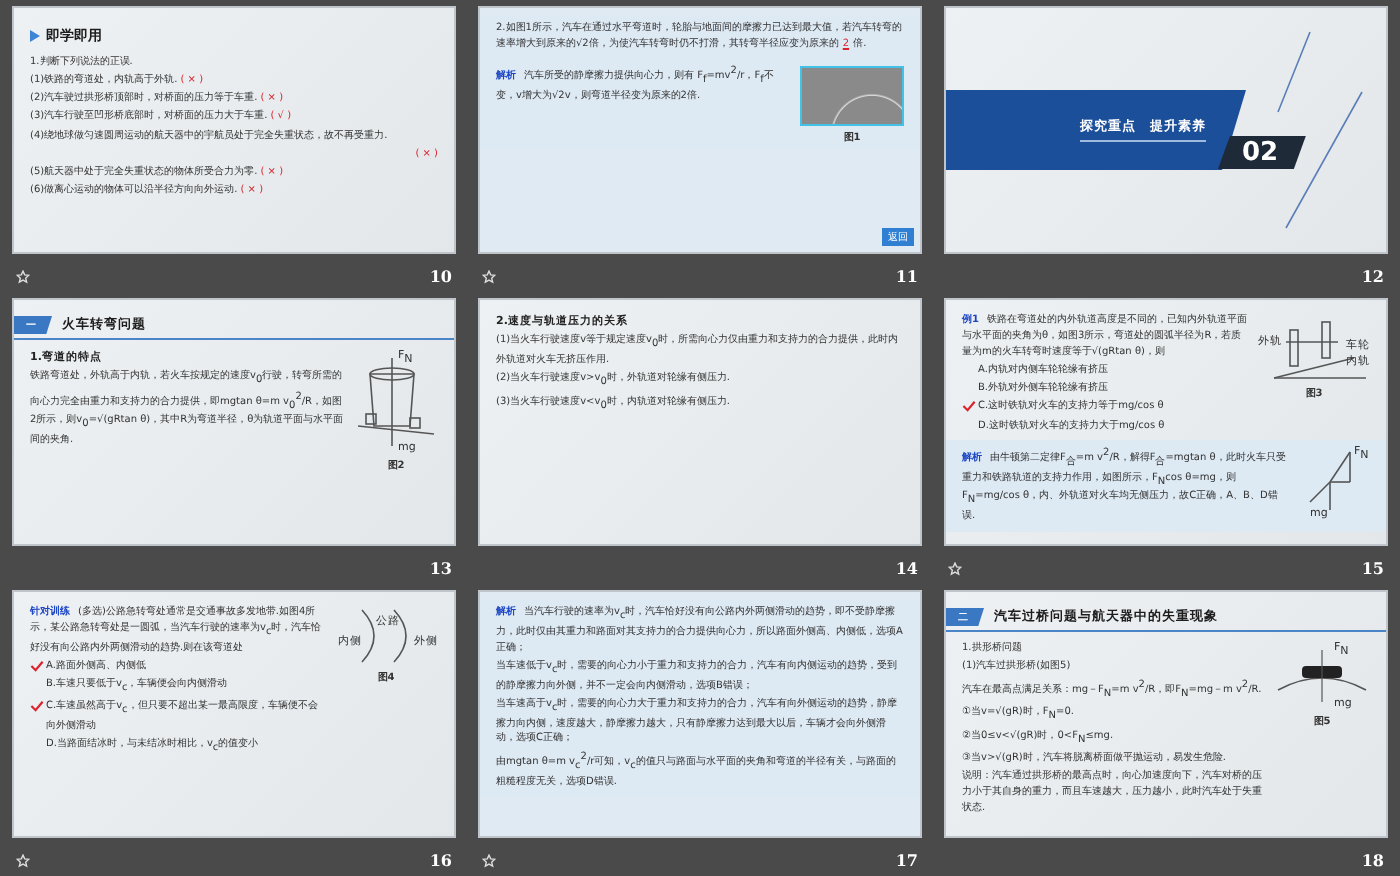 This screenshot has height=876, width=1400. What do you see at coordinates (440, 276) in the screenshot?
I see `slide-number: 10` at bounding box center [440, 276].